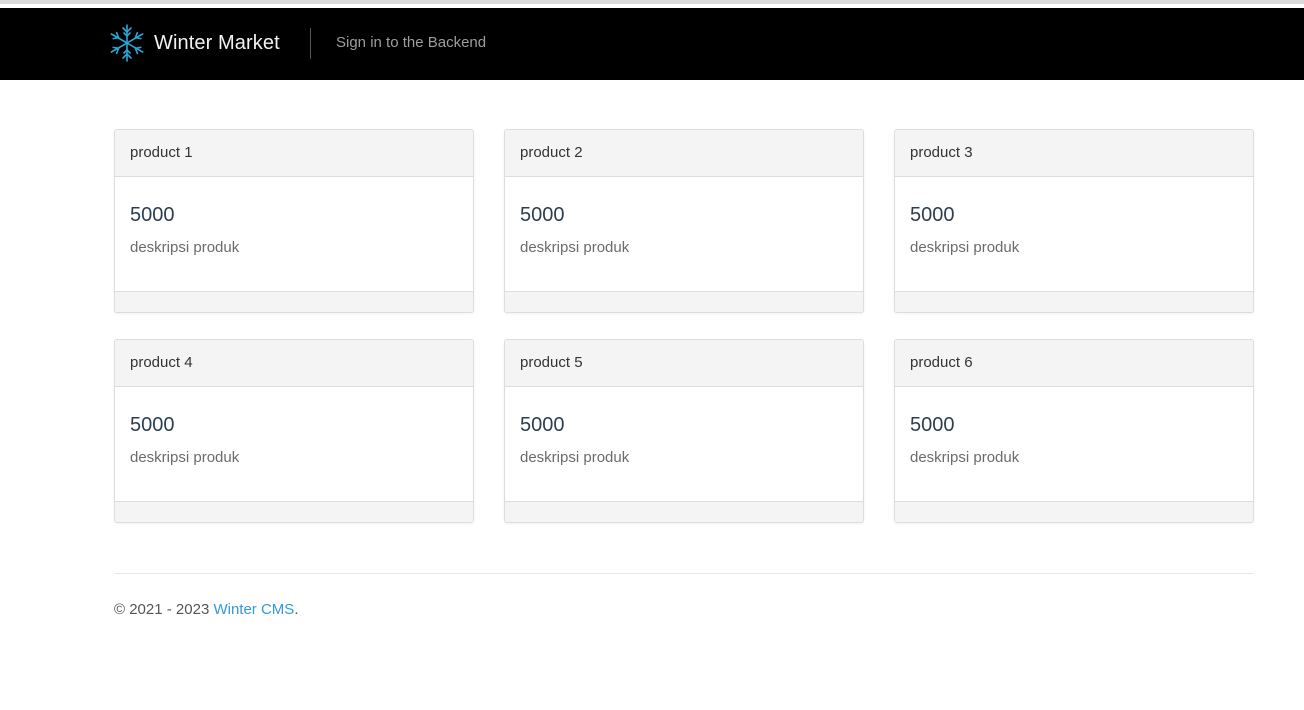 The width and height of the screenshot is (1304, 710). What do you see at coordinates (411, 42) in the screenshot?
I see `backend-signin-link: Sign in to the Backend` at bounding box center [411, 42].